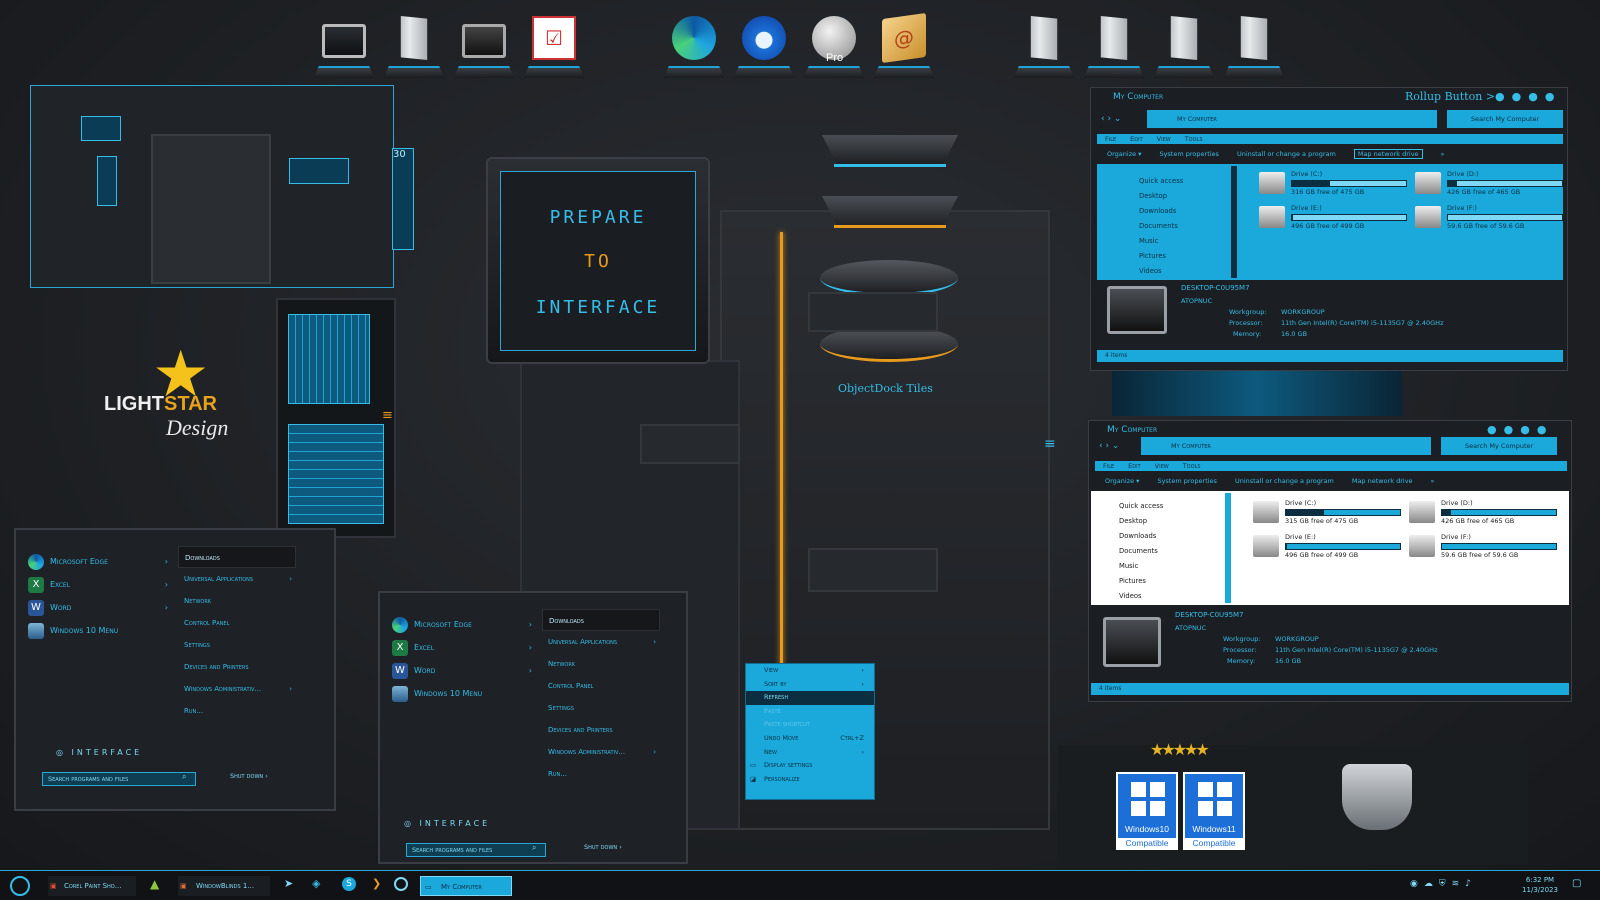  I want to click on start-link-network: Network, so click(237, 601).